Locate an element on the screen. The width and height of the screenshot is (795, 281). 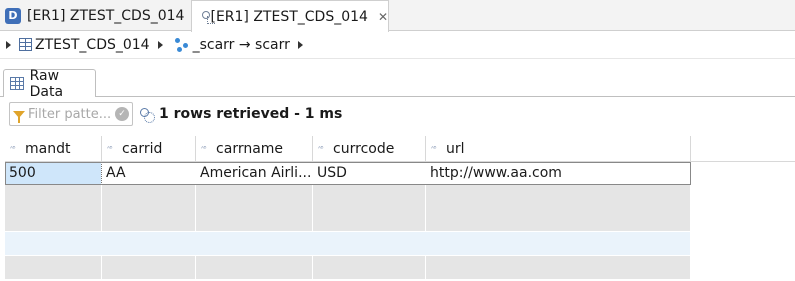
editor-tab-1: D [ER1] ZTEST_CDS_014 is located at coordinates (95, 15).